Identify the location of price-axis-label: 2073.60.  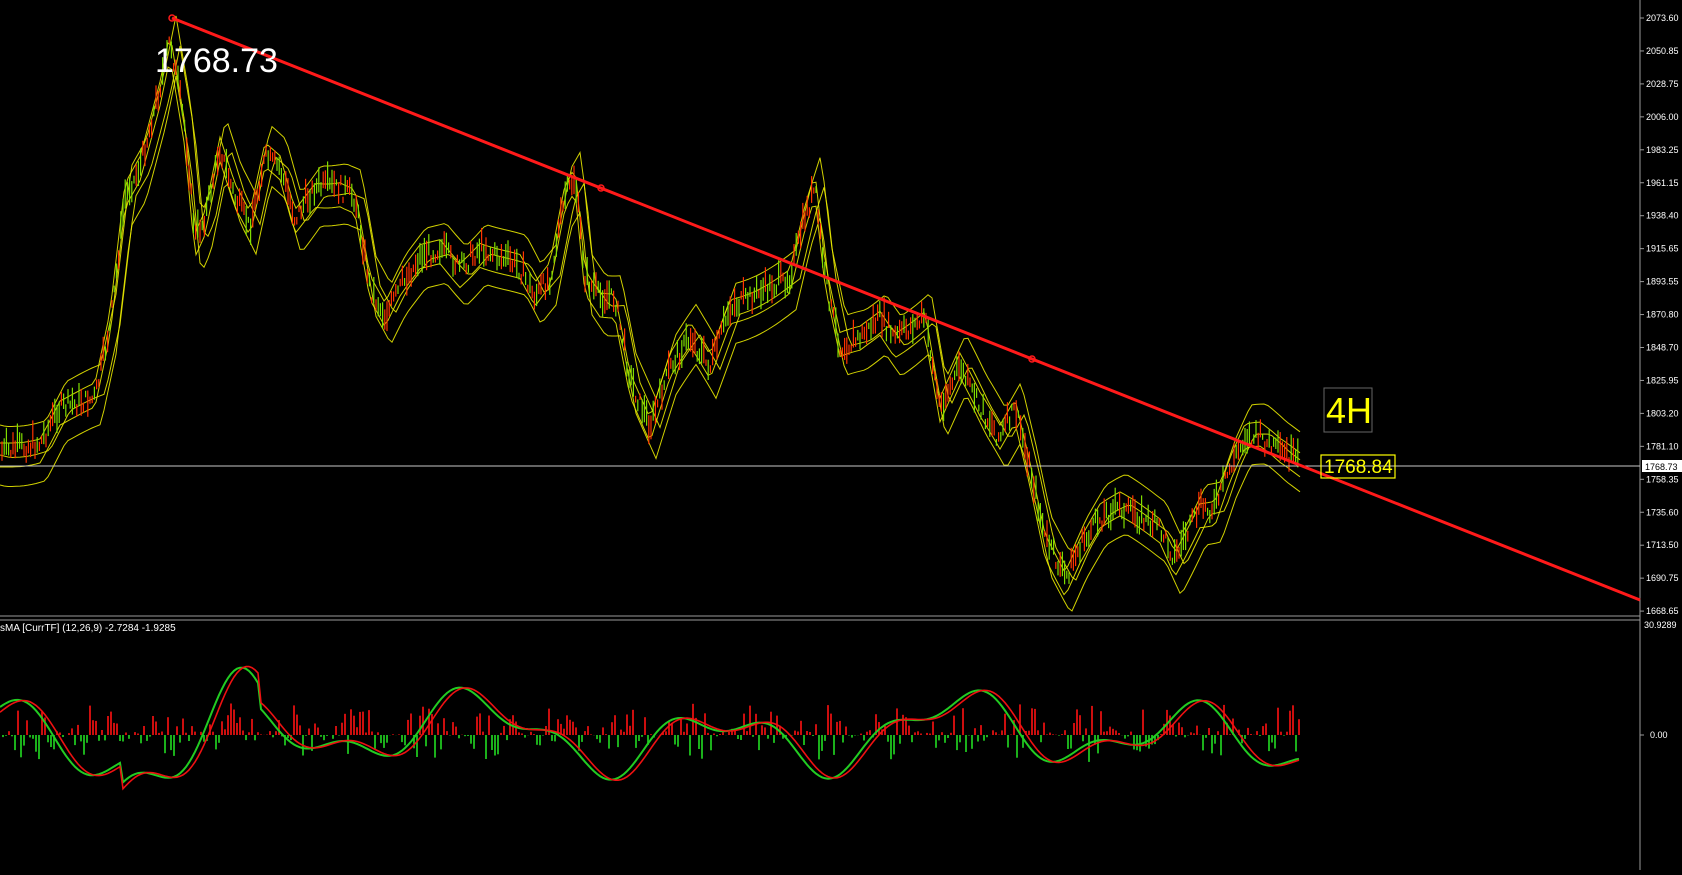
(1662, 18).